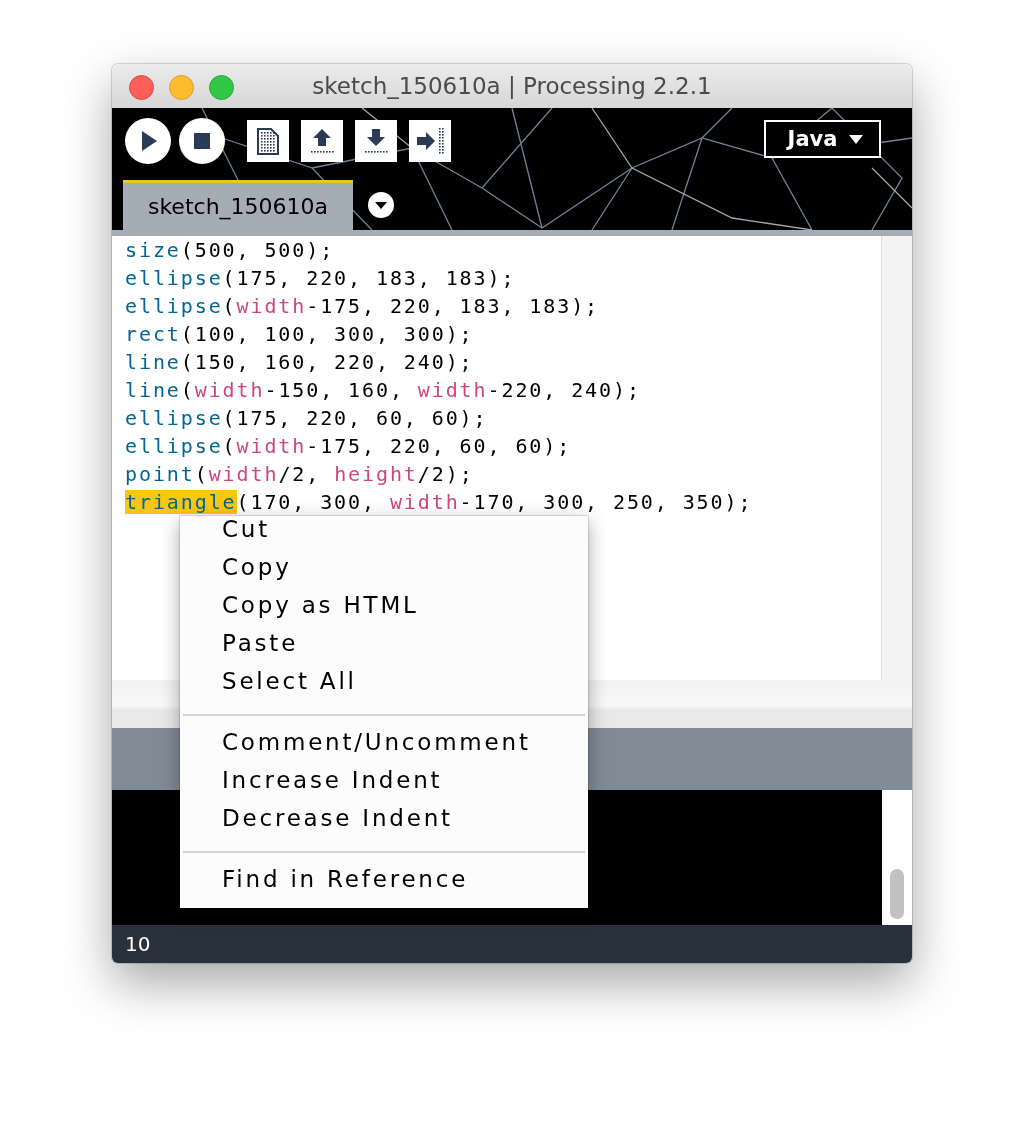 Image resolution: width=1024 pixels, height=1124 pixels. What do you see at coordinates (439, 502) in the screenshot?
I see `code-line: triangle(170, 300, width-170, 300, 250, 350);` at bounding box center [439, 502].